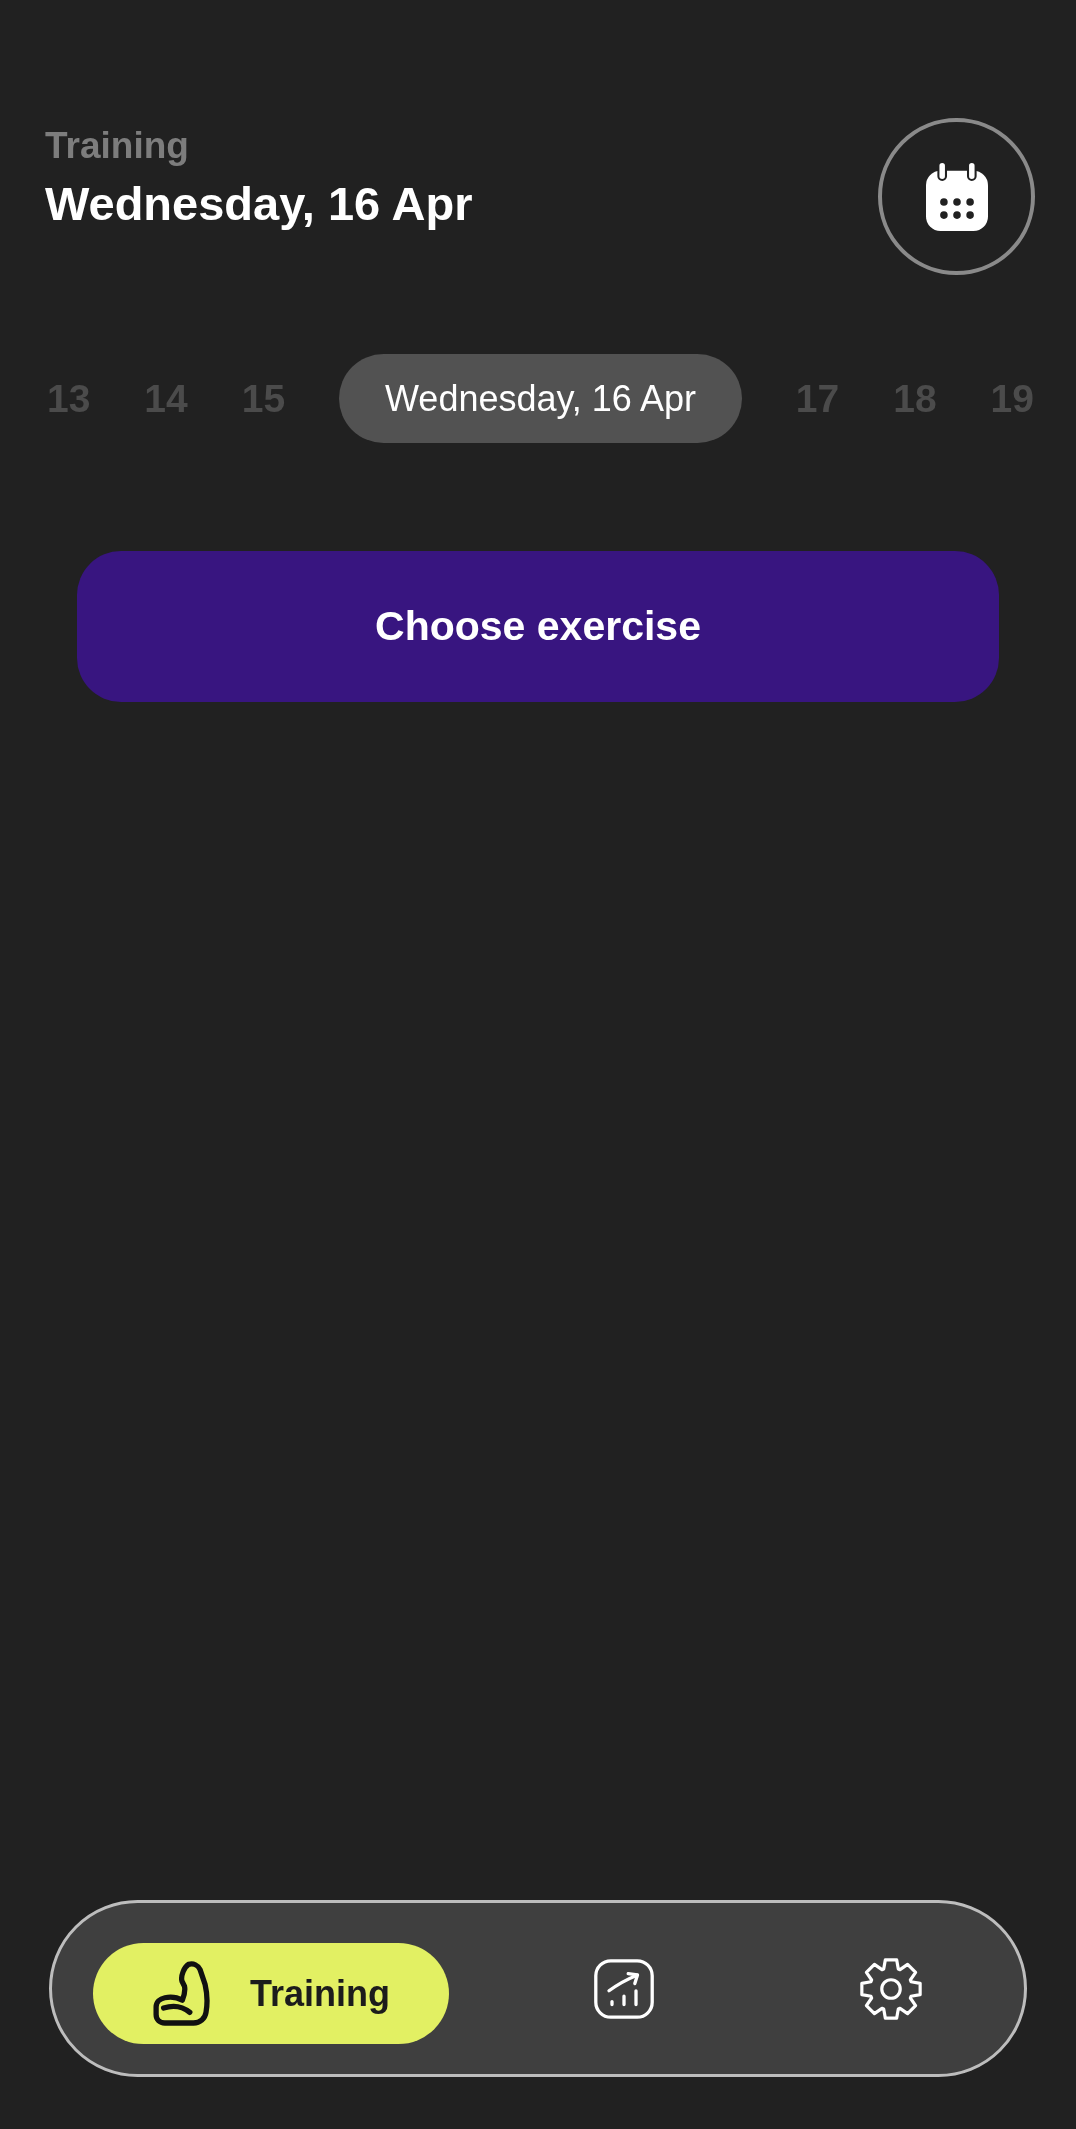 This screenshot has height=2129, width=1076. Describe the element at coordinates (259, 204) in the screenshot. I see `date-title: Wednesday, 16 Apr` at that location.